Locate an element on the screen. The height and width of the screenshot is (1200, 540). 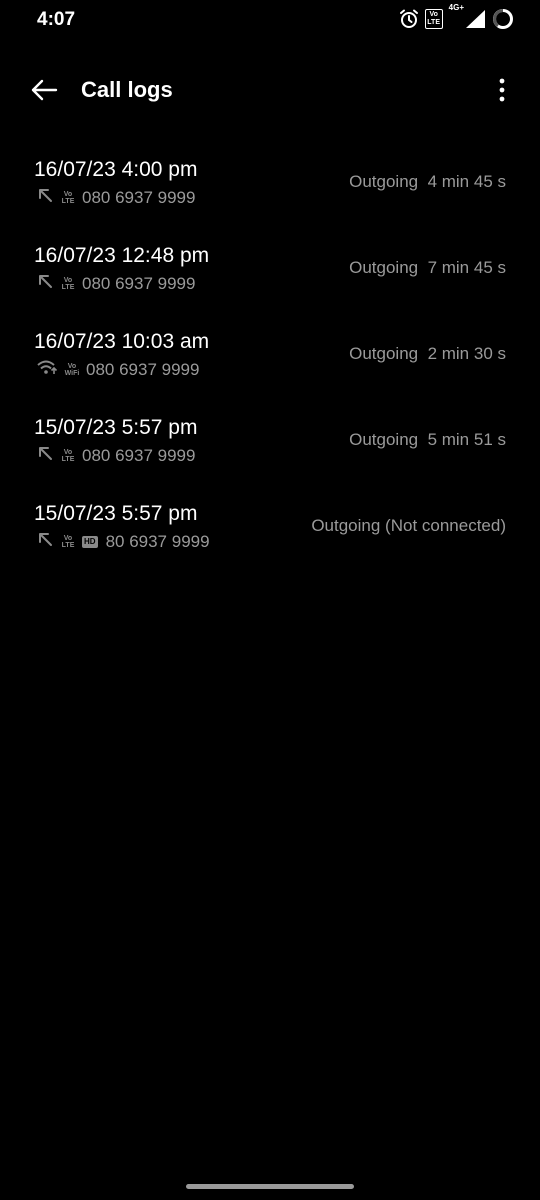
volte-icon: Vo LTE is located at coordinates (433, 19).